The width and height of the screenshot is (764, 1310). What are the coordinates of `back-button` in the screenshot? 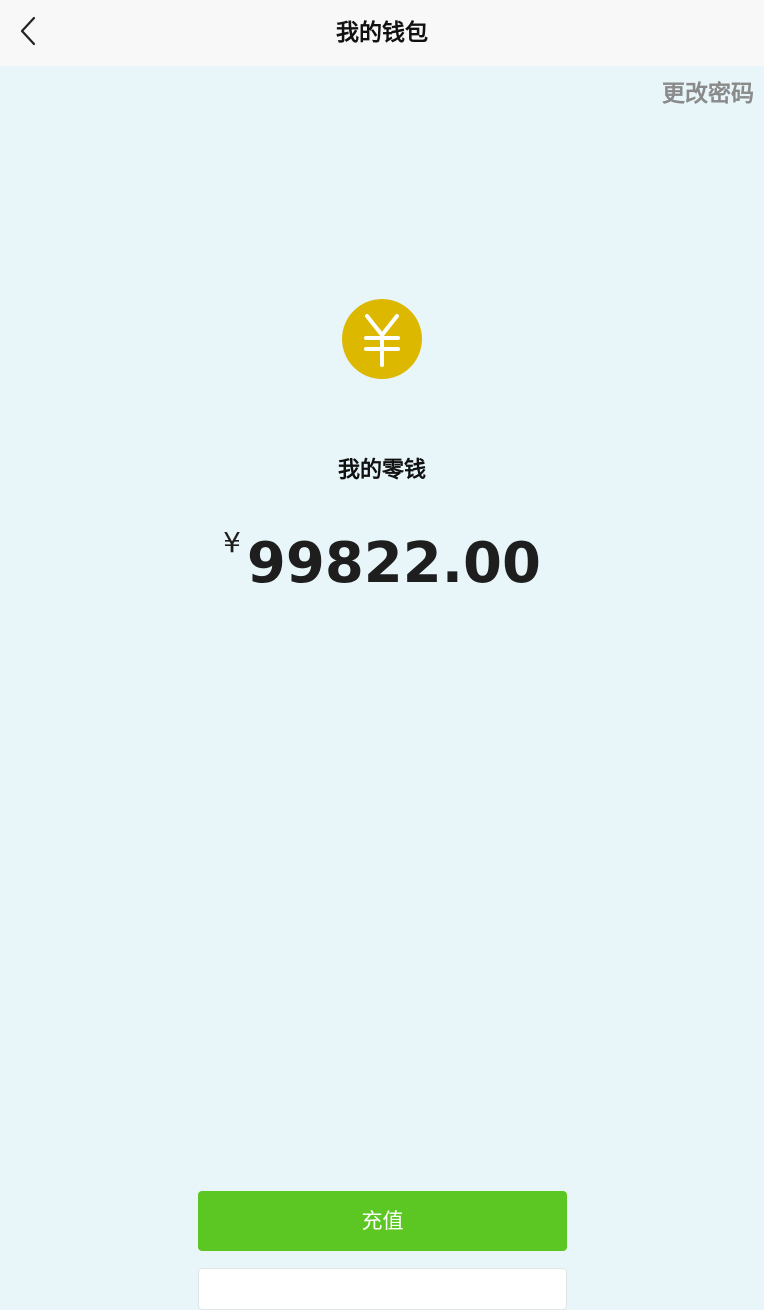 It's located at (30, 30).